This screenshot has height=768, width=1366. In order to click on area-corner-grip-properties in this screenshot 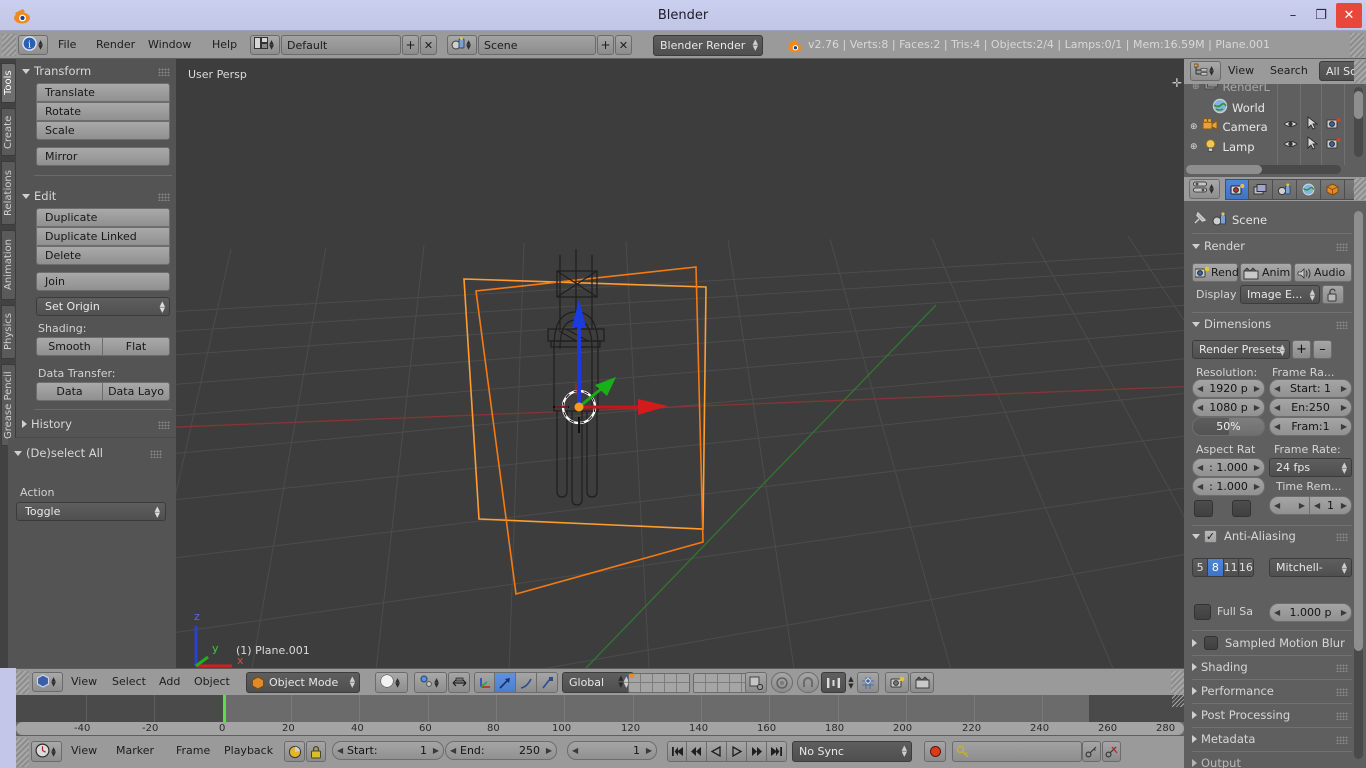, I will do `click(1360, 189)`.